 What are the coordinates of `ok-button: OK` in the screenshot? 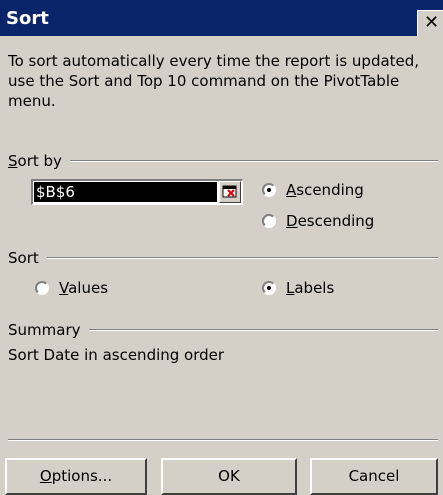 It's located at (229, 476).